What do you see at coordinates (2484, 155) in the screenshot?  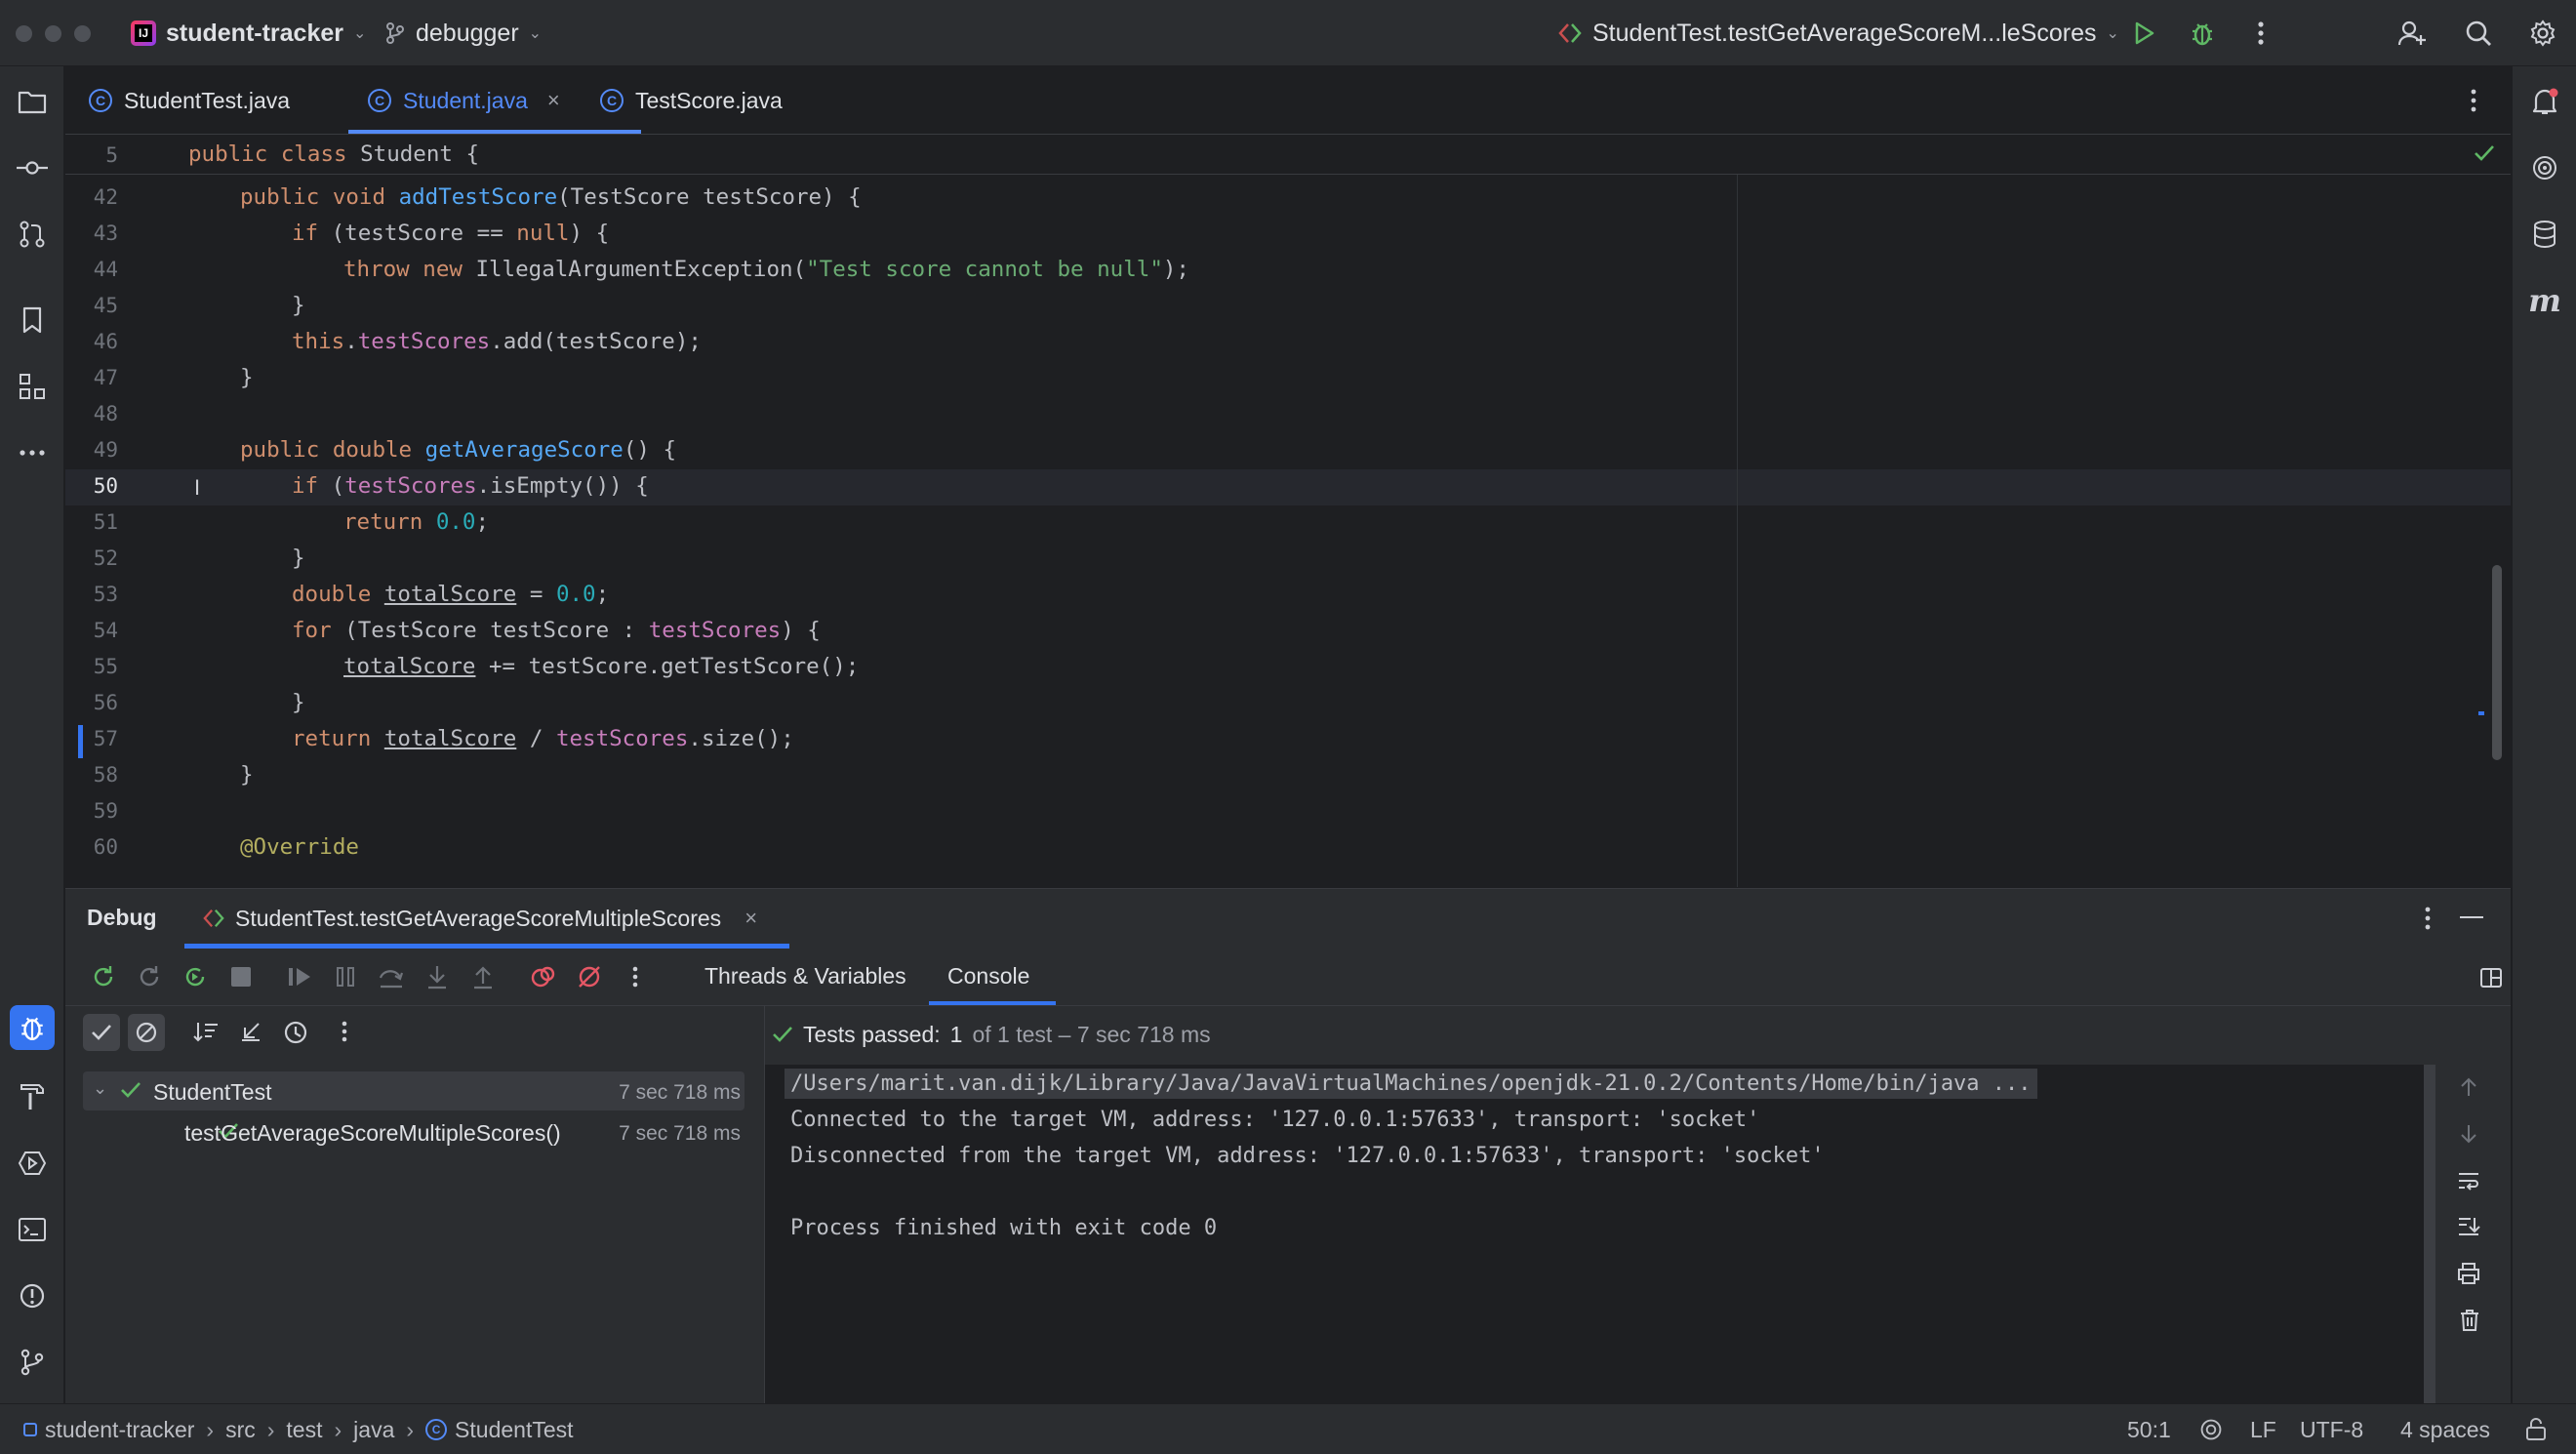 I see `no-problems-check-icon` at bounding box center [2484, 155].